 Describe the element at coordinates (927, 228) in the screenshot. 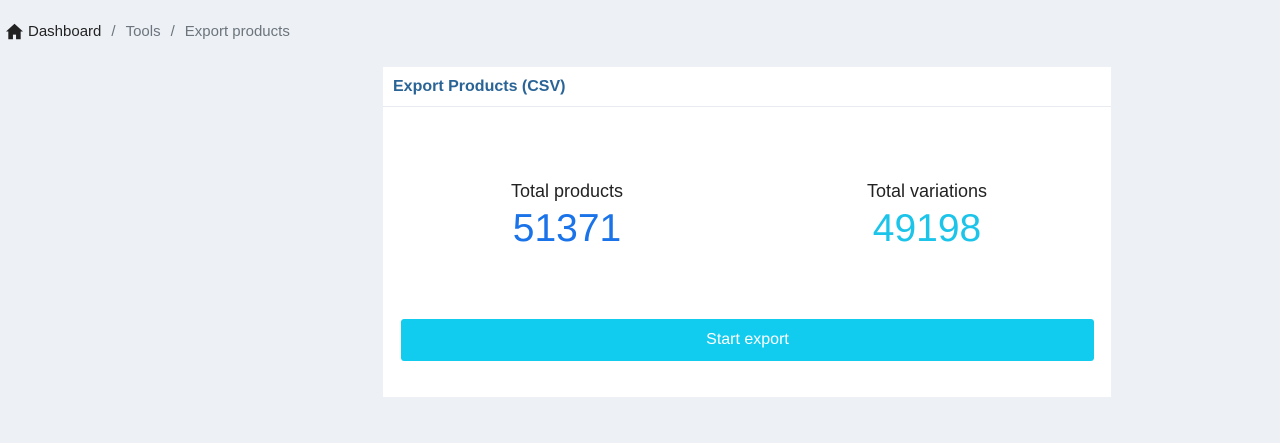

I see `stat-value: 49198` at that location.